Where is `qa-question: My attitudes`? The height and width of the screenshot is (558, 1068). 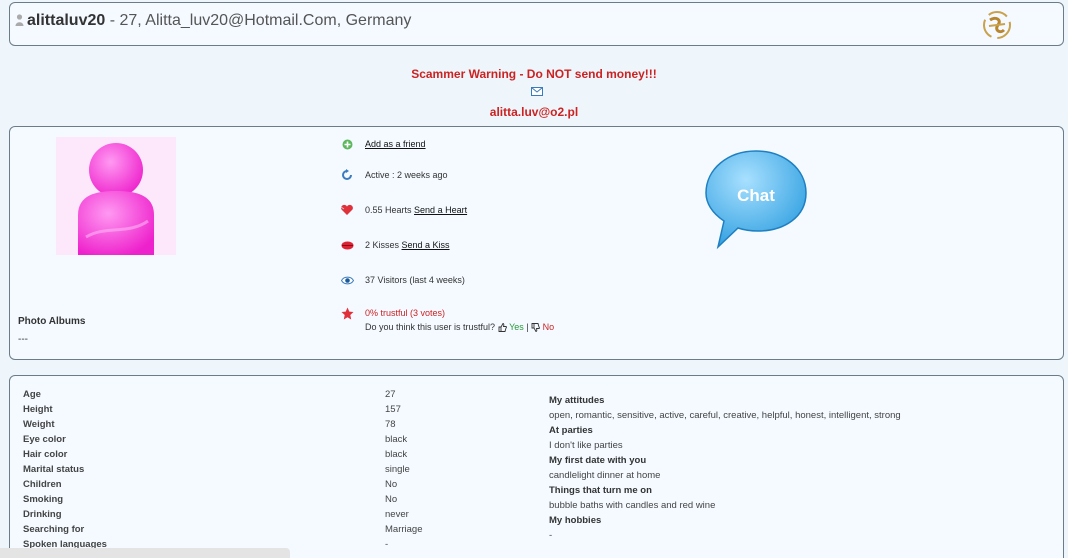
qa-question: My attitudes is located at coordinates (577, 400).